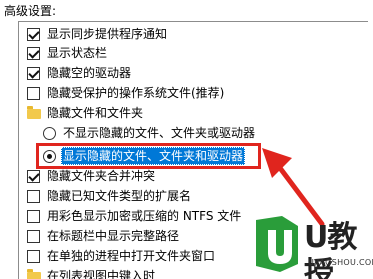 Image resolution: width=373 pixels, height=279 pixels. Describe the element at coordinates (49, 133) in the screenshot. I see `radio-unselected` at that location.